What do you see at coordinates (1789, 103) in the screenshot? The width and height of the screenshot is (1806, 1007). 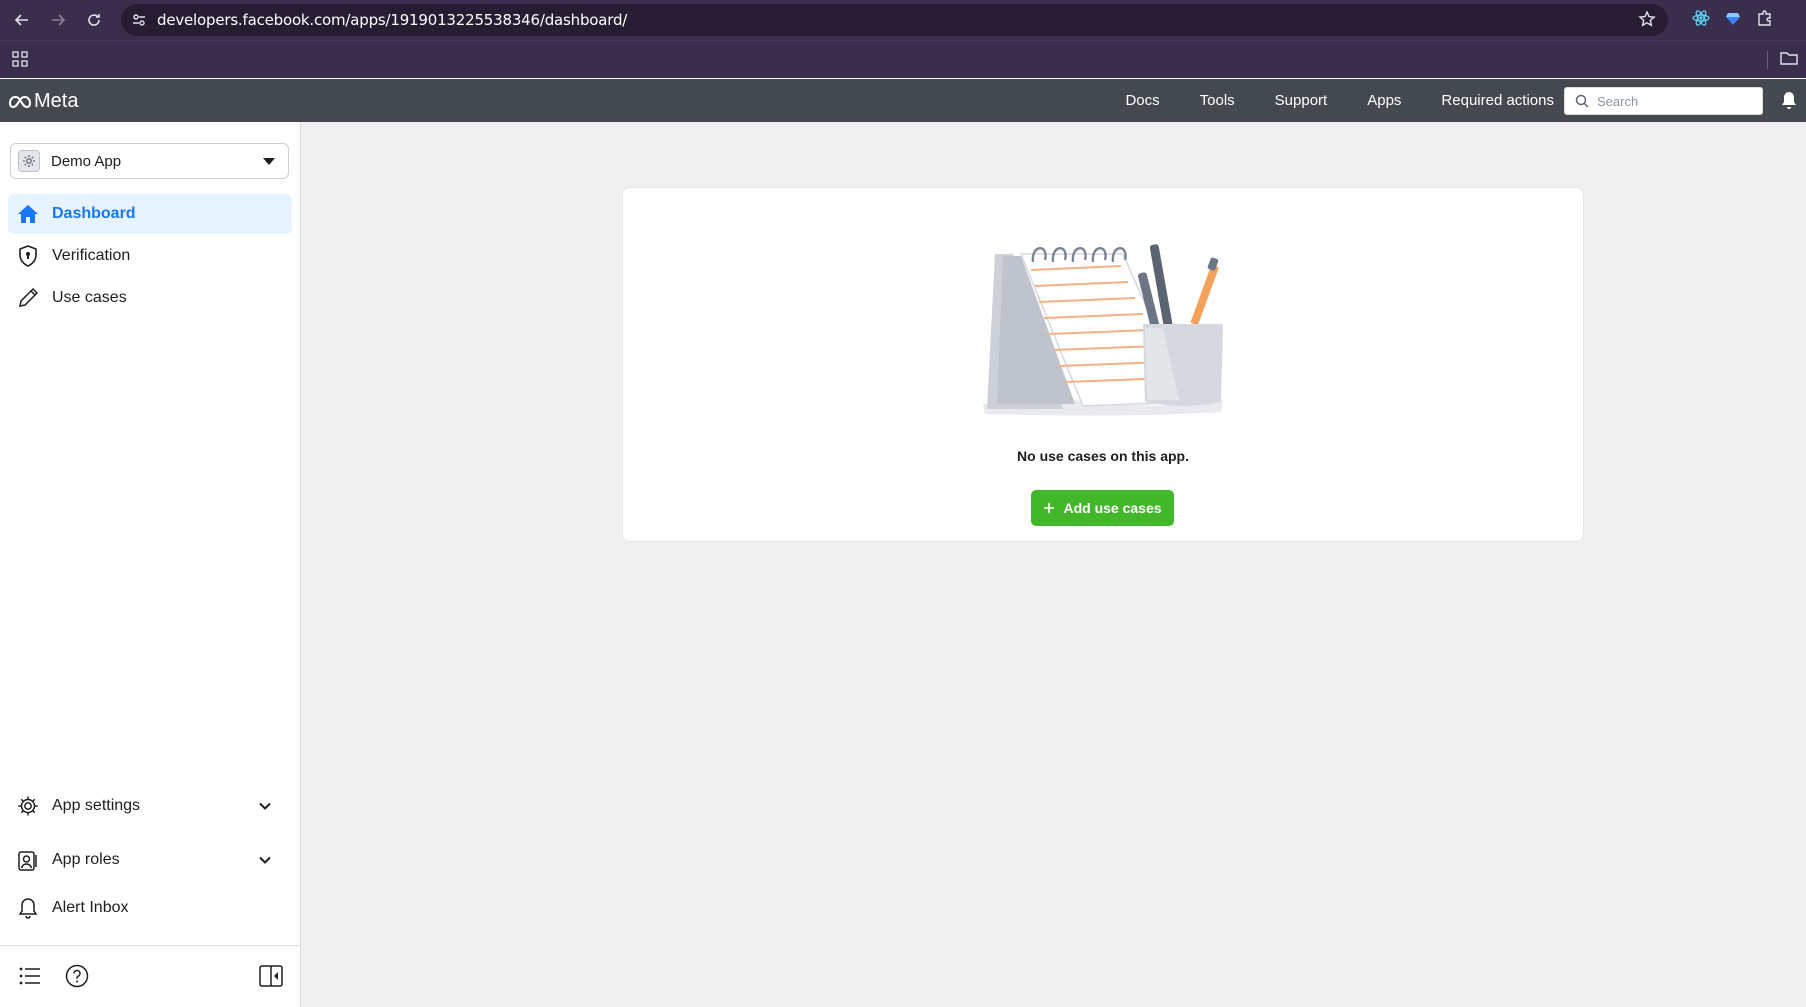 I see `notifications-bell-icon` at bounding box center [1789, 103].